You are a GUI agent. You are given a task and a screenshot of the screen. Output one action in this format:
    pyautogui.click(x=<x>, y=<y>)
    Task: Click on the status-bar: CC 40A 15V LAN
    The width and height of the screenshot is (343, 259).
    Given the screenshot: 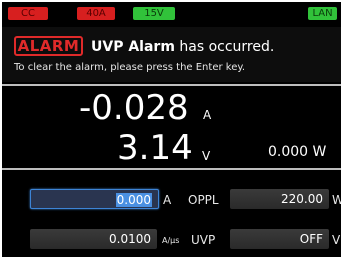 What is the action you would take?
    pyautogui.click(x=171, y=14)
    